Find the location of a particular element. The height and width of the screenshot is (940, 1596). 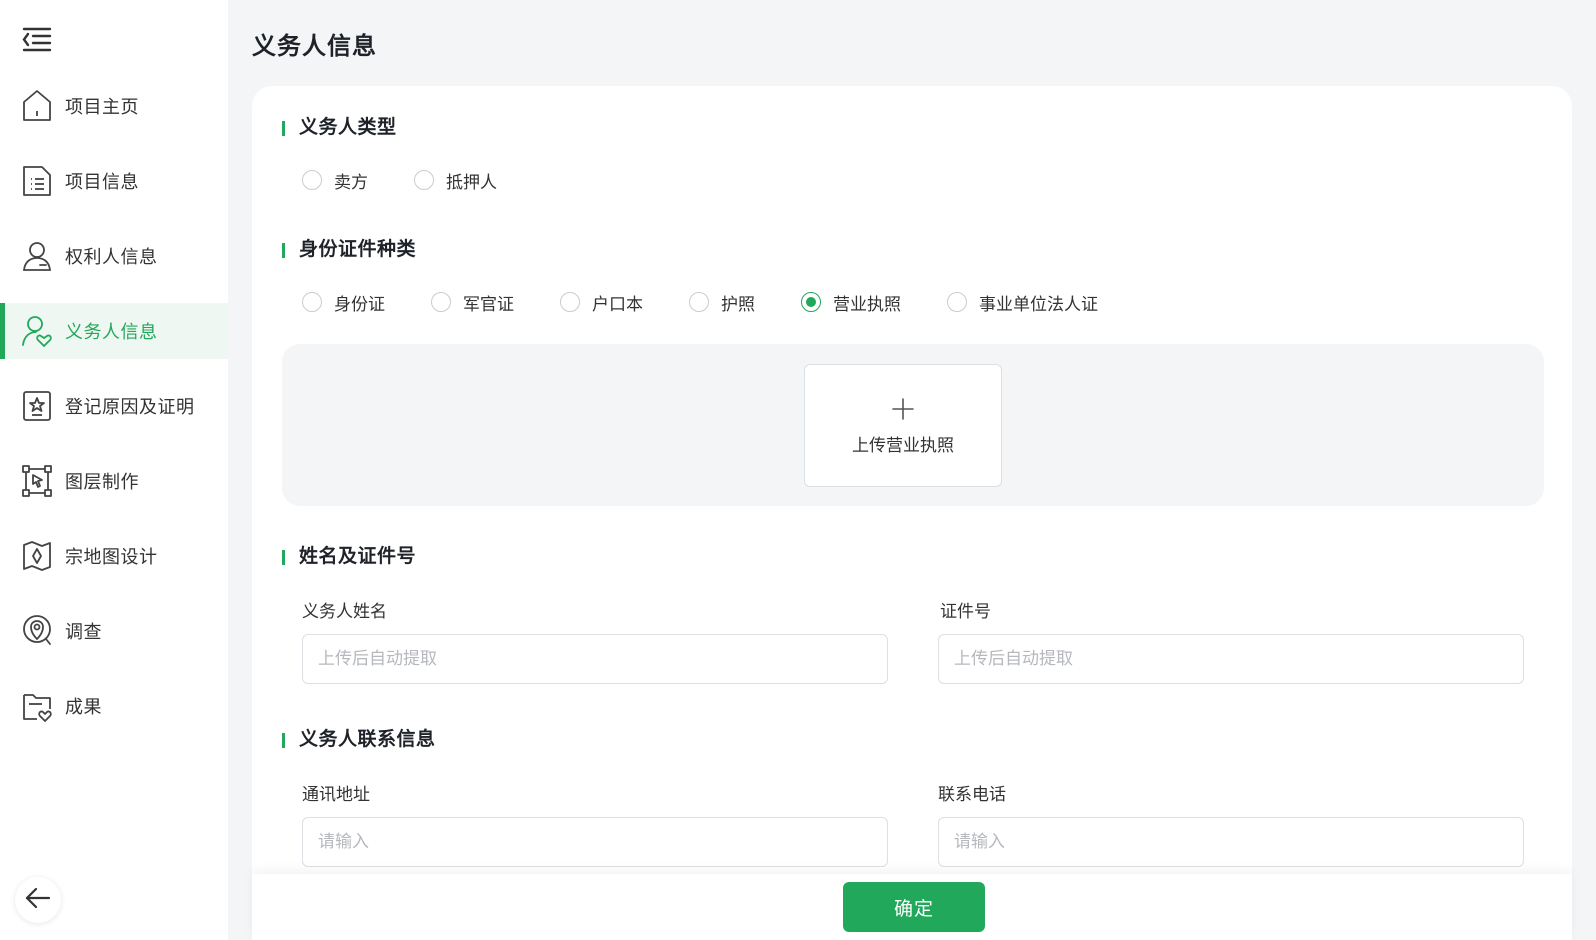

radio-mortgagor: 抵押人 is located at coordinates (455, 180).